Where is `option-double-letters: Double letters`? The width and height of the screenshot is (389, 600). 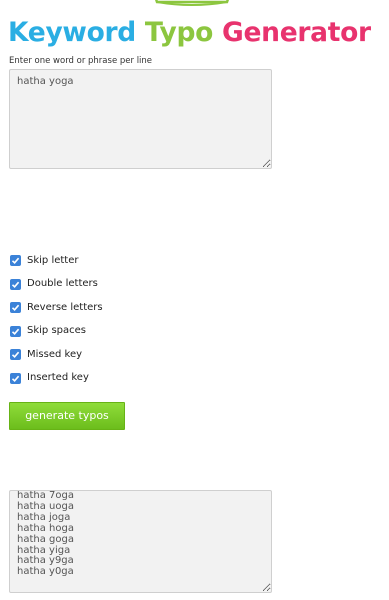
option-double-letters: Double letters is located at coordinates (56, 285).